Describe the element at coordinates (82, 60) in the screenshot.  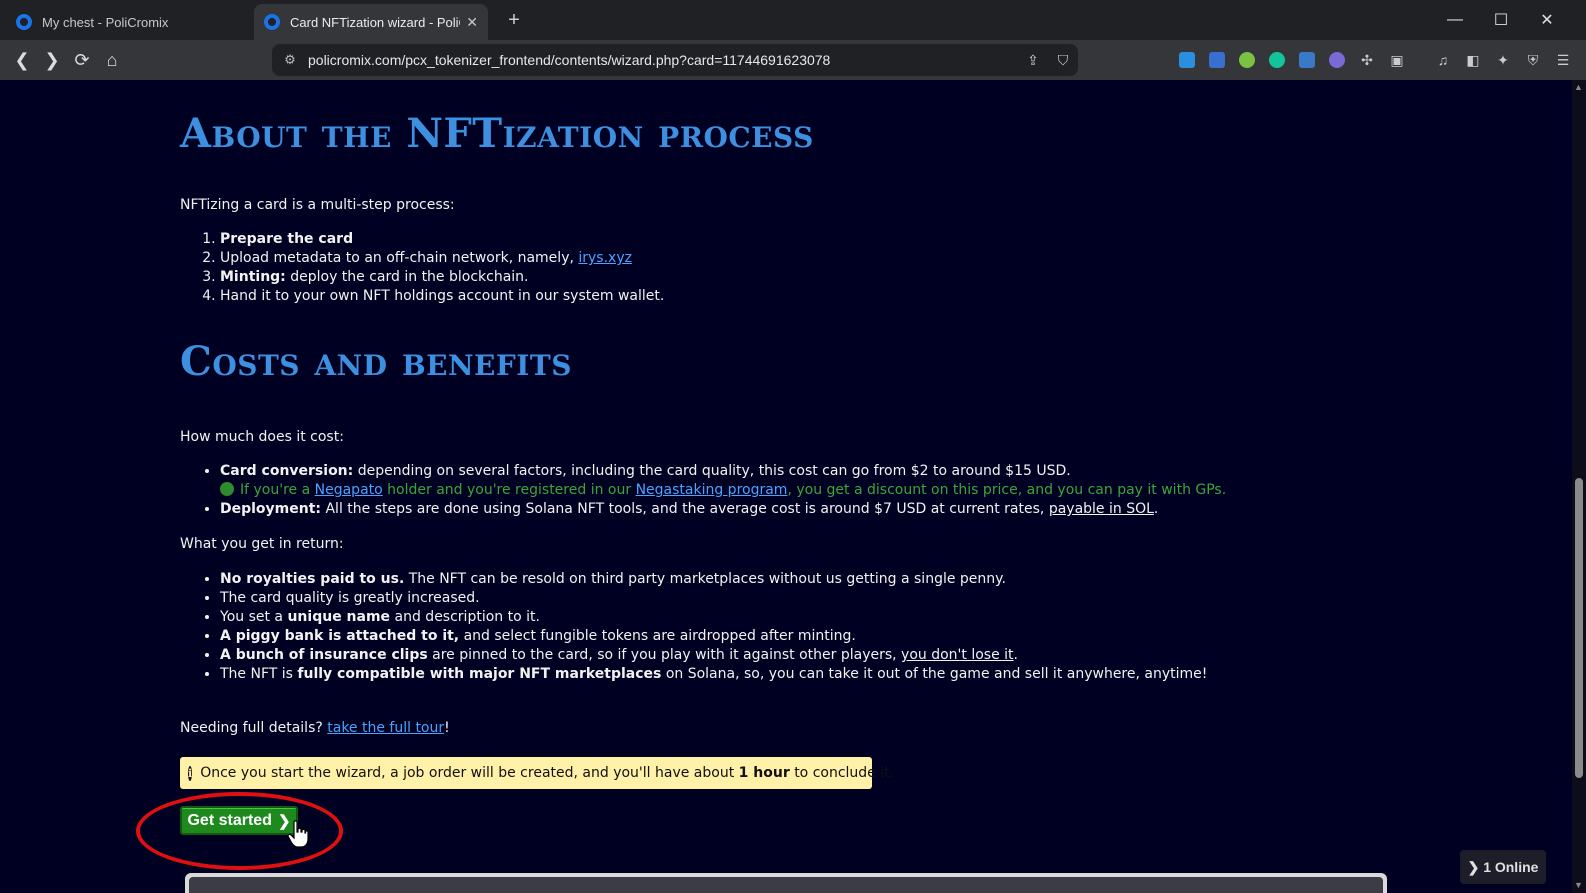
I see `reload-icon: ⟳` at that location.